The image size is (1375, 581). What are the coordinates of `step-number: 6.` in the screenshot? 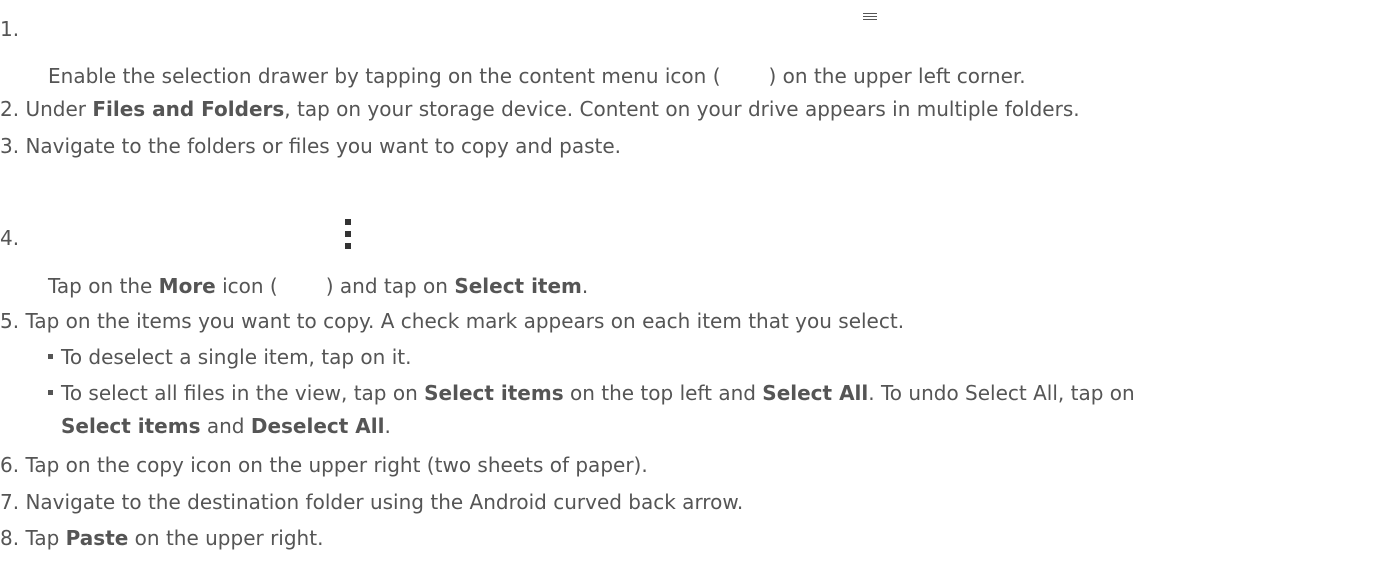 It's located at (10, 465).